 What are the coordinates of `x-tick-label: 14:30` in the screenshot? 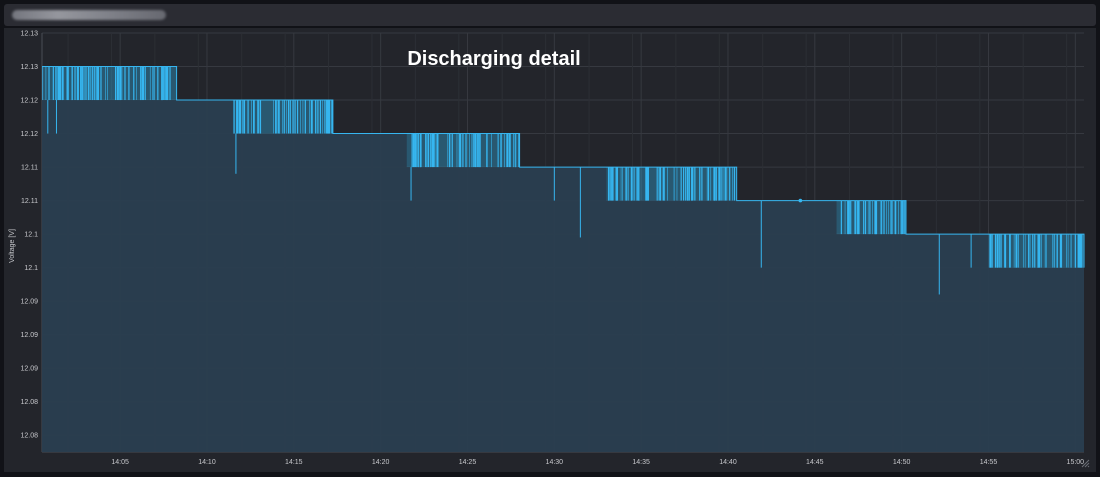 It's located at (555, 462).